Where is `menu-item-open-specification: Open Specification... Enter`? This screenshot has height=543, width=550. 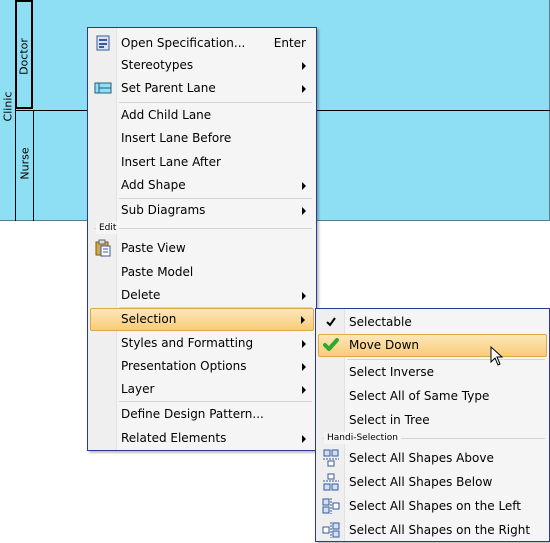 menu-item-open-specification: Open Specification... Enter is located at coordinates (202, 43).